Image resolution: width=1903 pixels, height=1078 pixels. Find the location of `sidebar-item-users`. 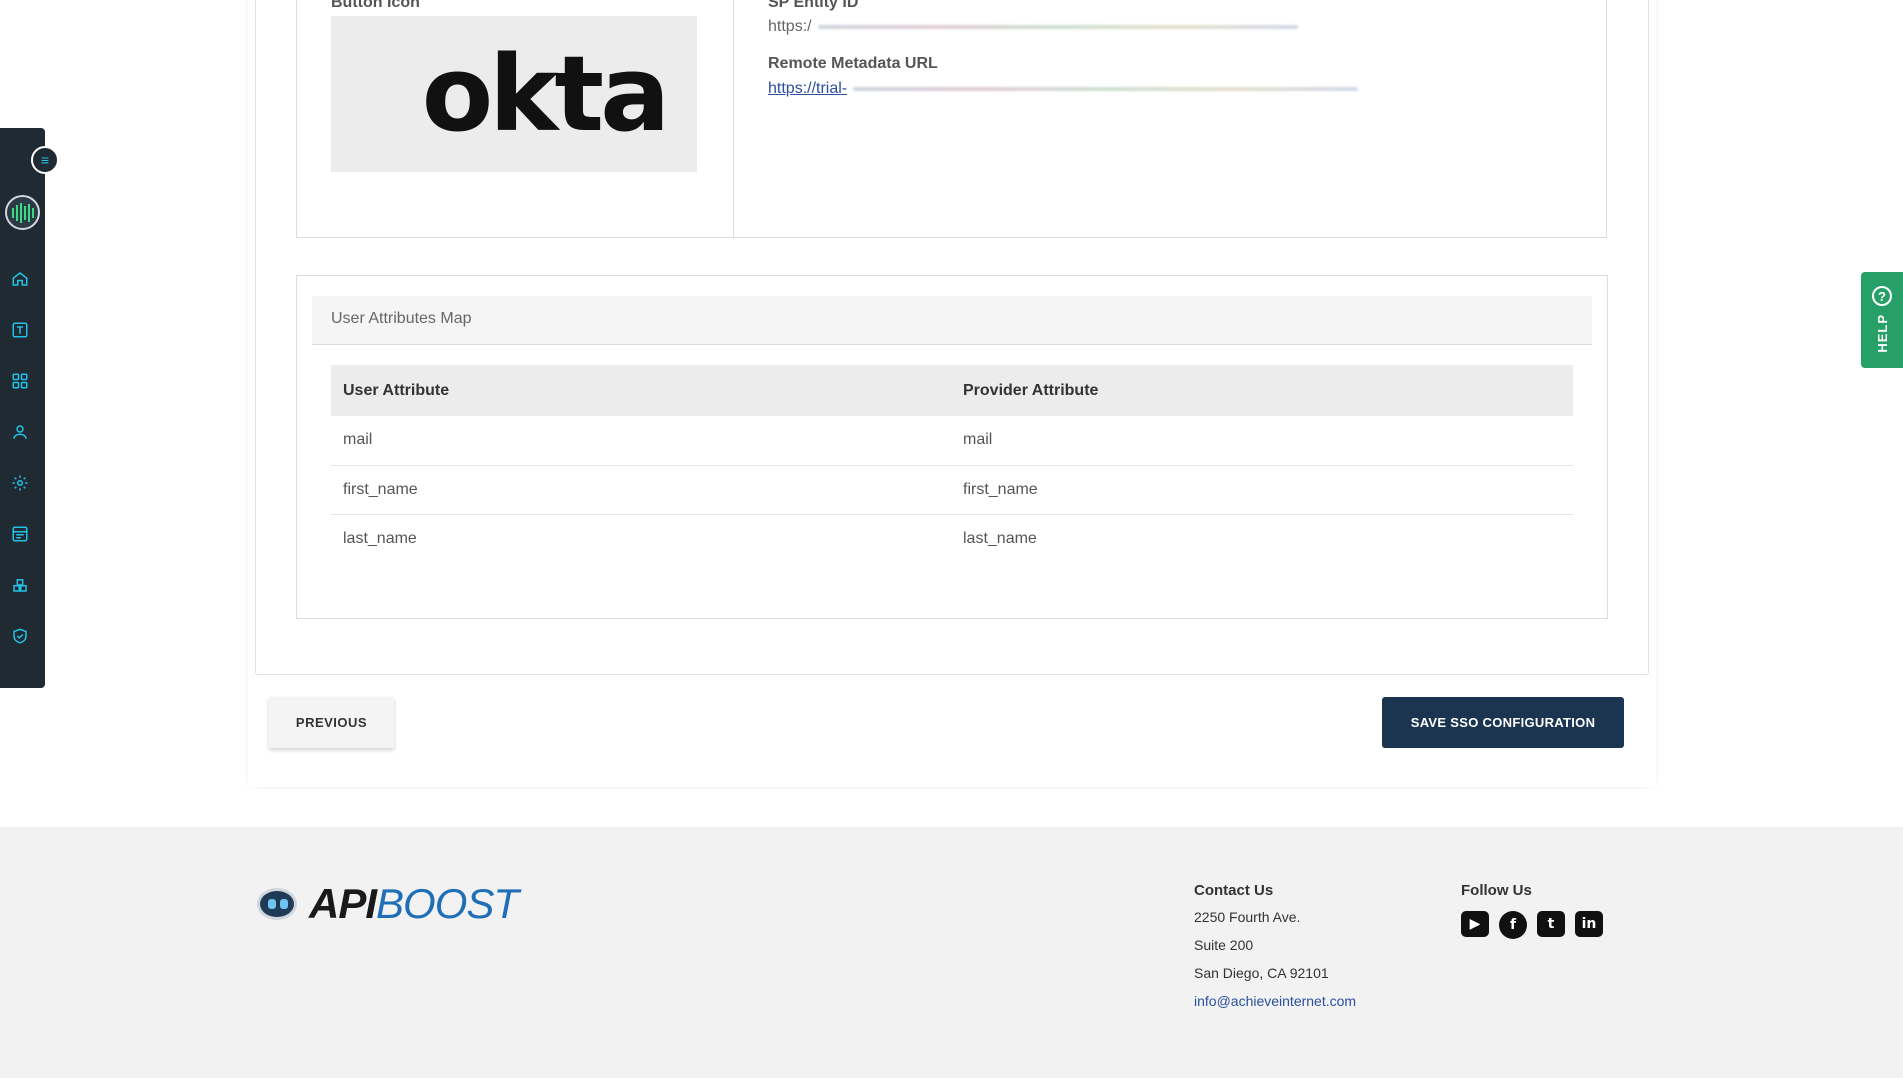

sidebar-item-users is located at coordinates (20, 432).